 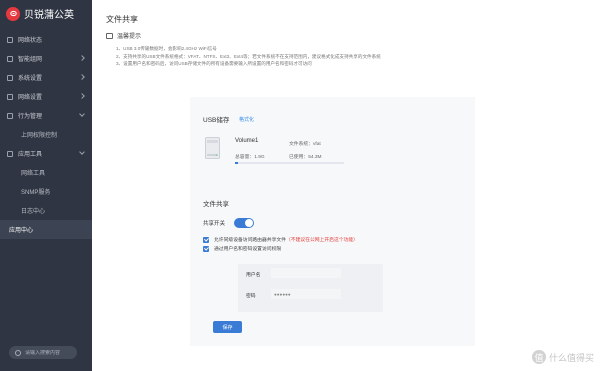 I want to click on sidebar-item-label: 系统设置, so click(x=30, y=79).